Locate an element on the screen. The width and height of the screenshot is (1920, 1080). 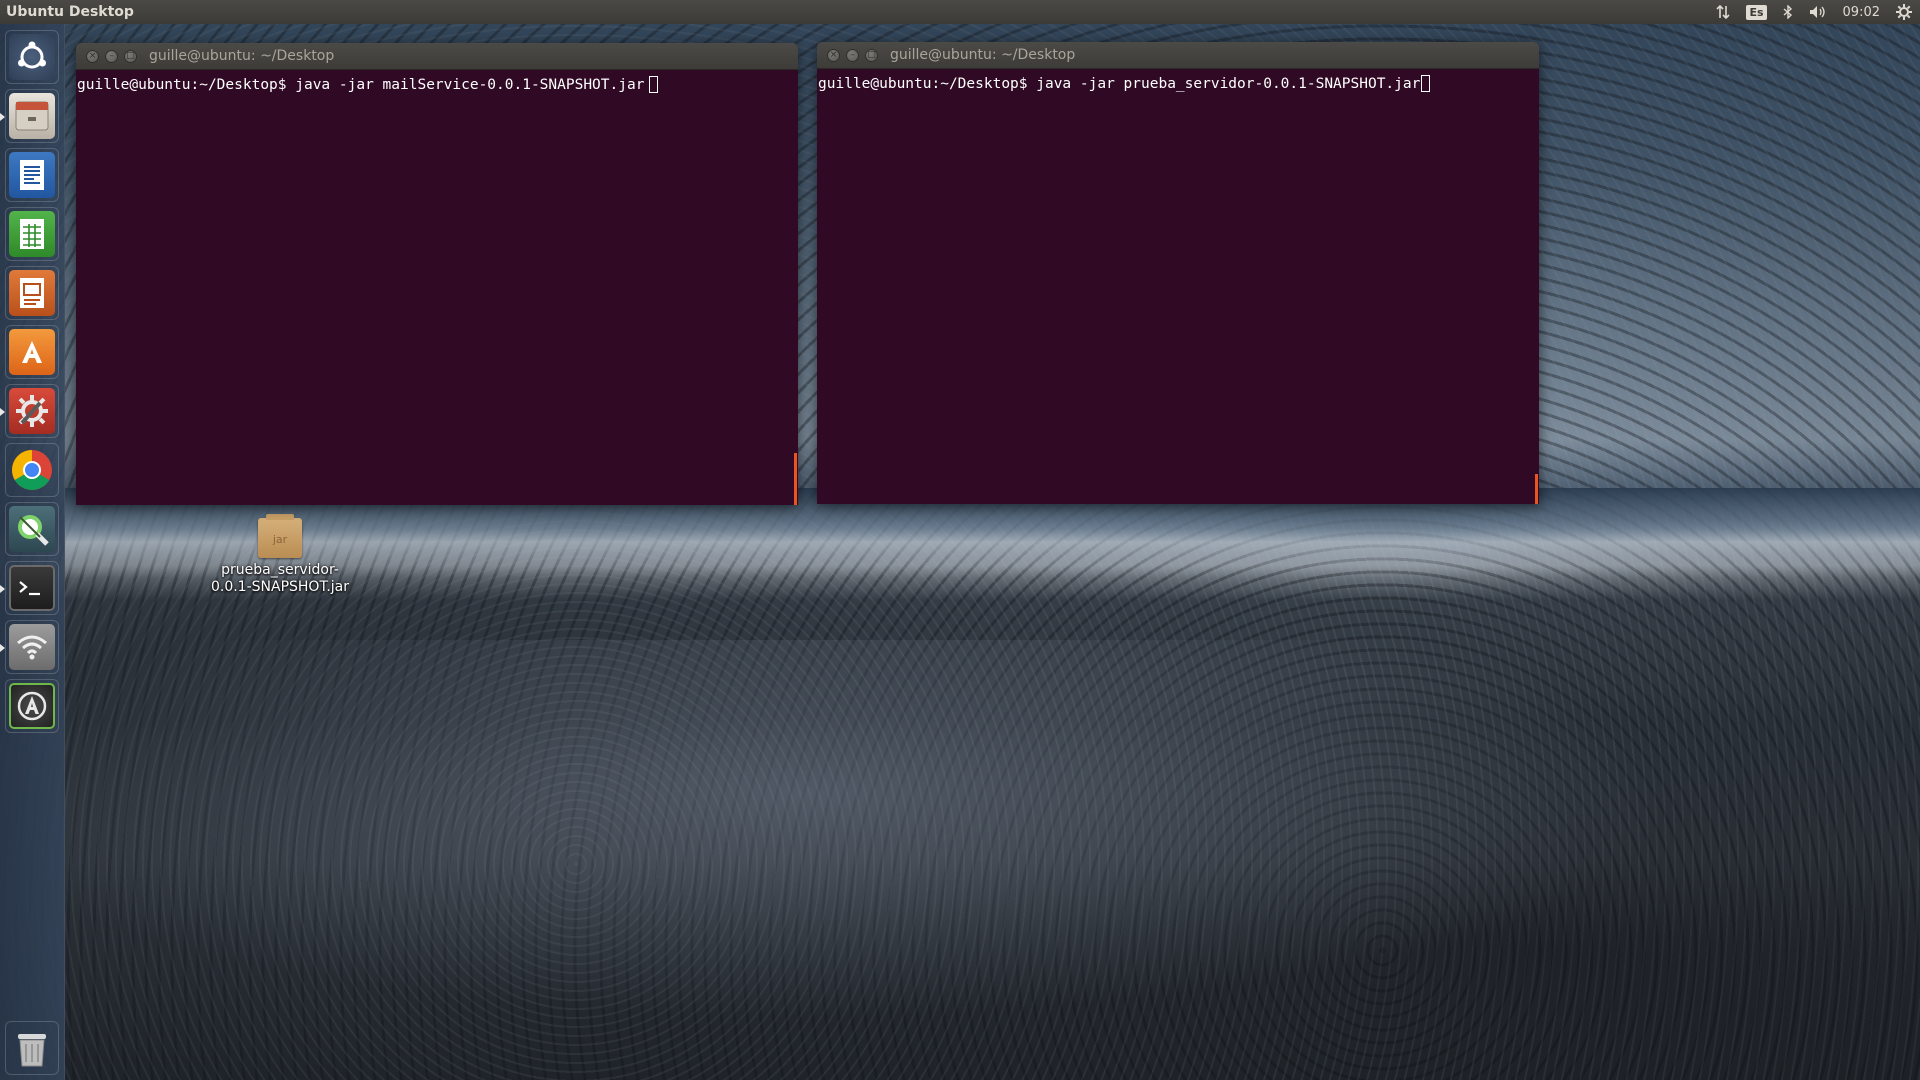
software-center-icon is located at coordinates (32, 352).